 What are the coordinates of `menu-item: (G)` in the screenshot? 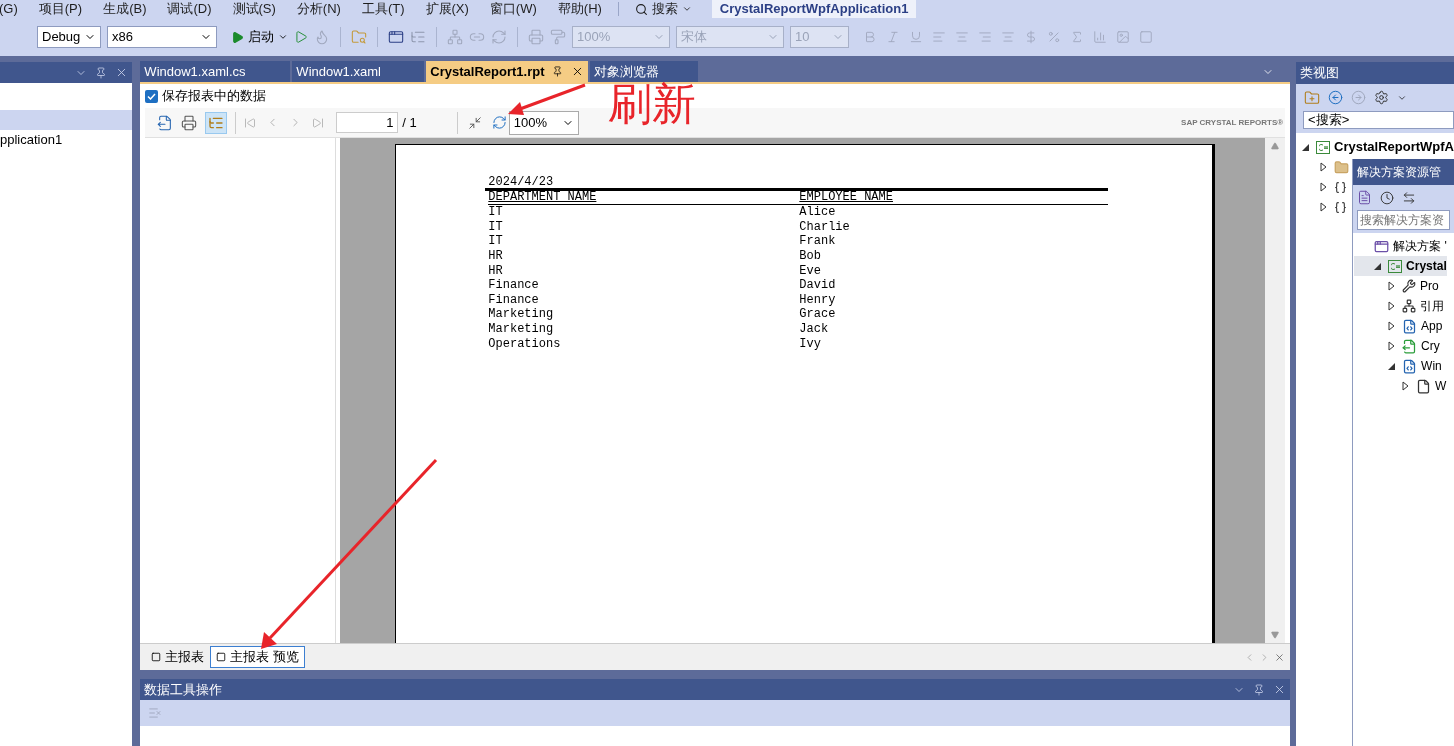 It's located at (9, 9).